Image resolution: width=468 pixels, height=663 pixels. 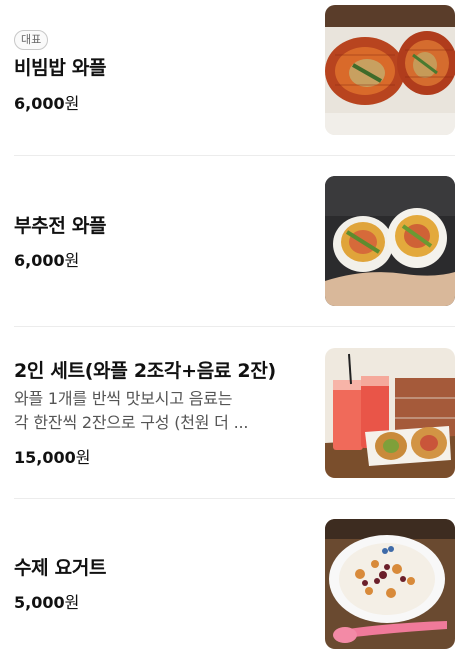 What do you see at coordinates (159, 39) in the screenshot?
I see `menu-item-text: 대표` at bounding box center [159, 39].